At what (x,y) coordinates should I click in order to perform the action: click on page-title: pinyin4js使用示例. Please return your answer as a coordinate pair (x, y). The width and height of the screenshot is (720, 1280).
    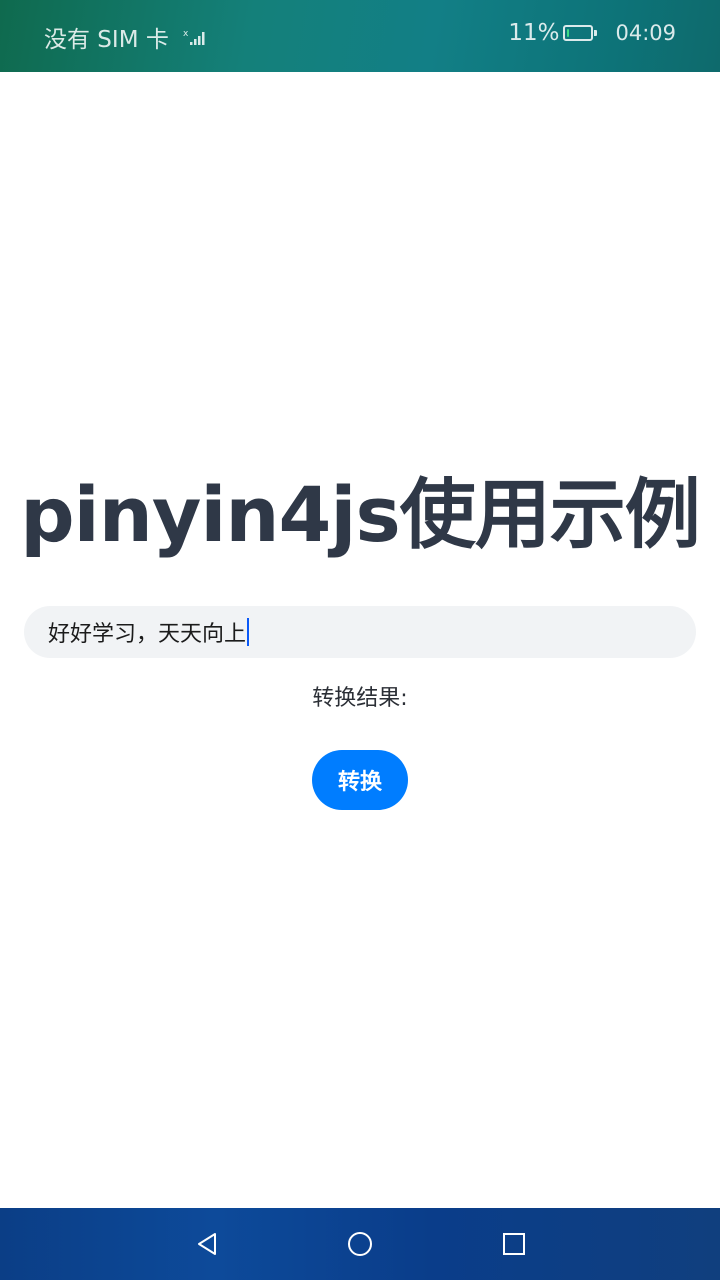
    Looking at the image, I should click on (360, 514).